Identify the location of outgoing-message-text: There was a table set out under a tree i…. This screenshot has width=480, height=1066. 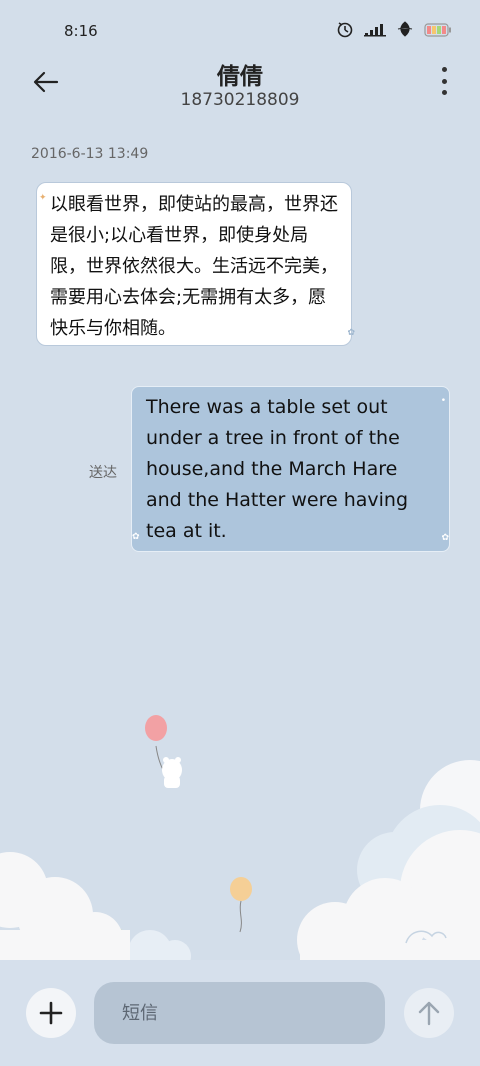
(277, 469).